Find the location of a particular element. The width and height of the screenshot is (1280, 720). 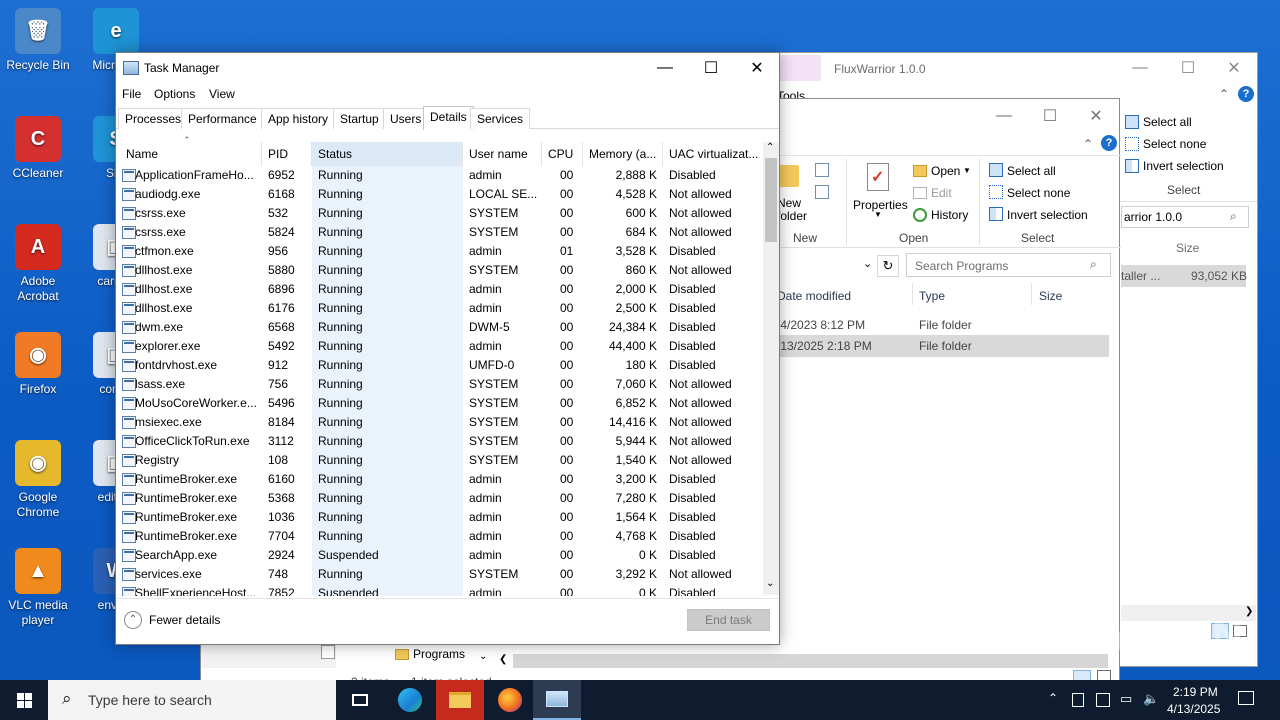

new-folder-button: New folder is located at coordinates (797, 210).